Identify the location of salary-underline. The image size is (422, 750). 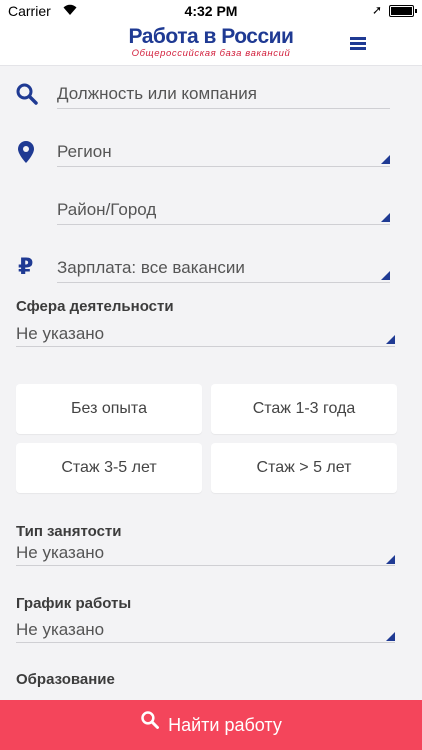
(223, 282).